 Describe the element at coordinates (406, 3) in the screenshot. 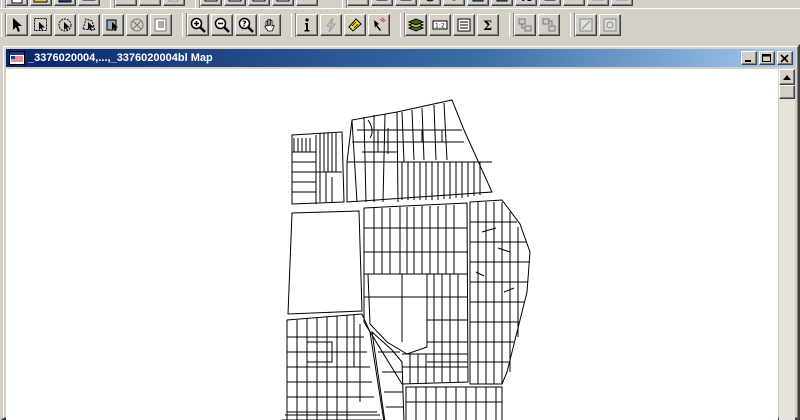

I see `table-icon` at that location.